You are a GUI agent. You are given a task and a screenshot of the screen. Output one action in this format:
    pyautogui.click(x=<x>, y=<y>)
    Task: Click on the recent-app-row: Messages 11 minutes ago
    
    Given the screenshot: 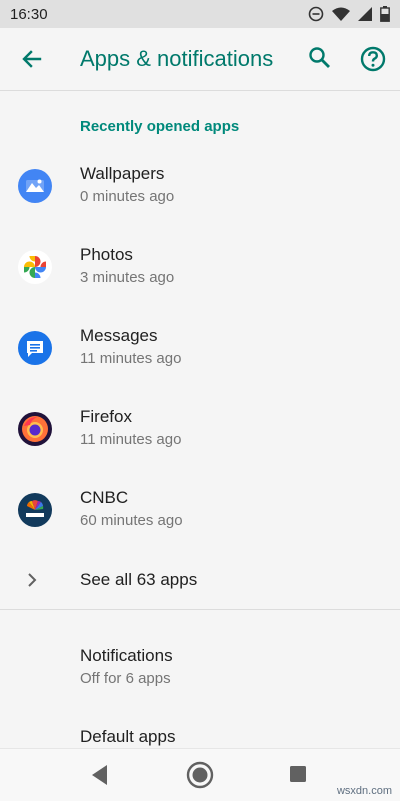 What is the action you would take?
    pyautogui.click(x=200, y=348)
    